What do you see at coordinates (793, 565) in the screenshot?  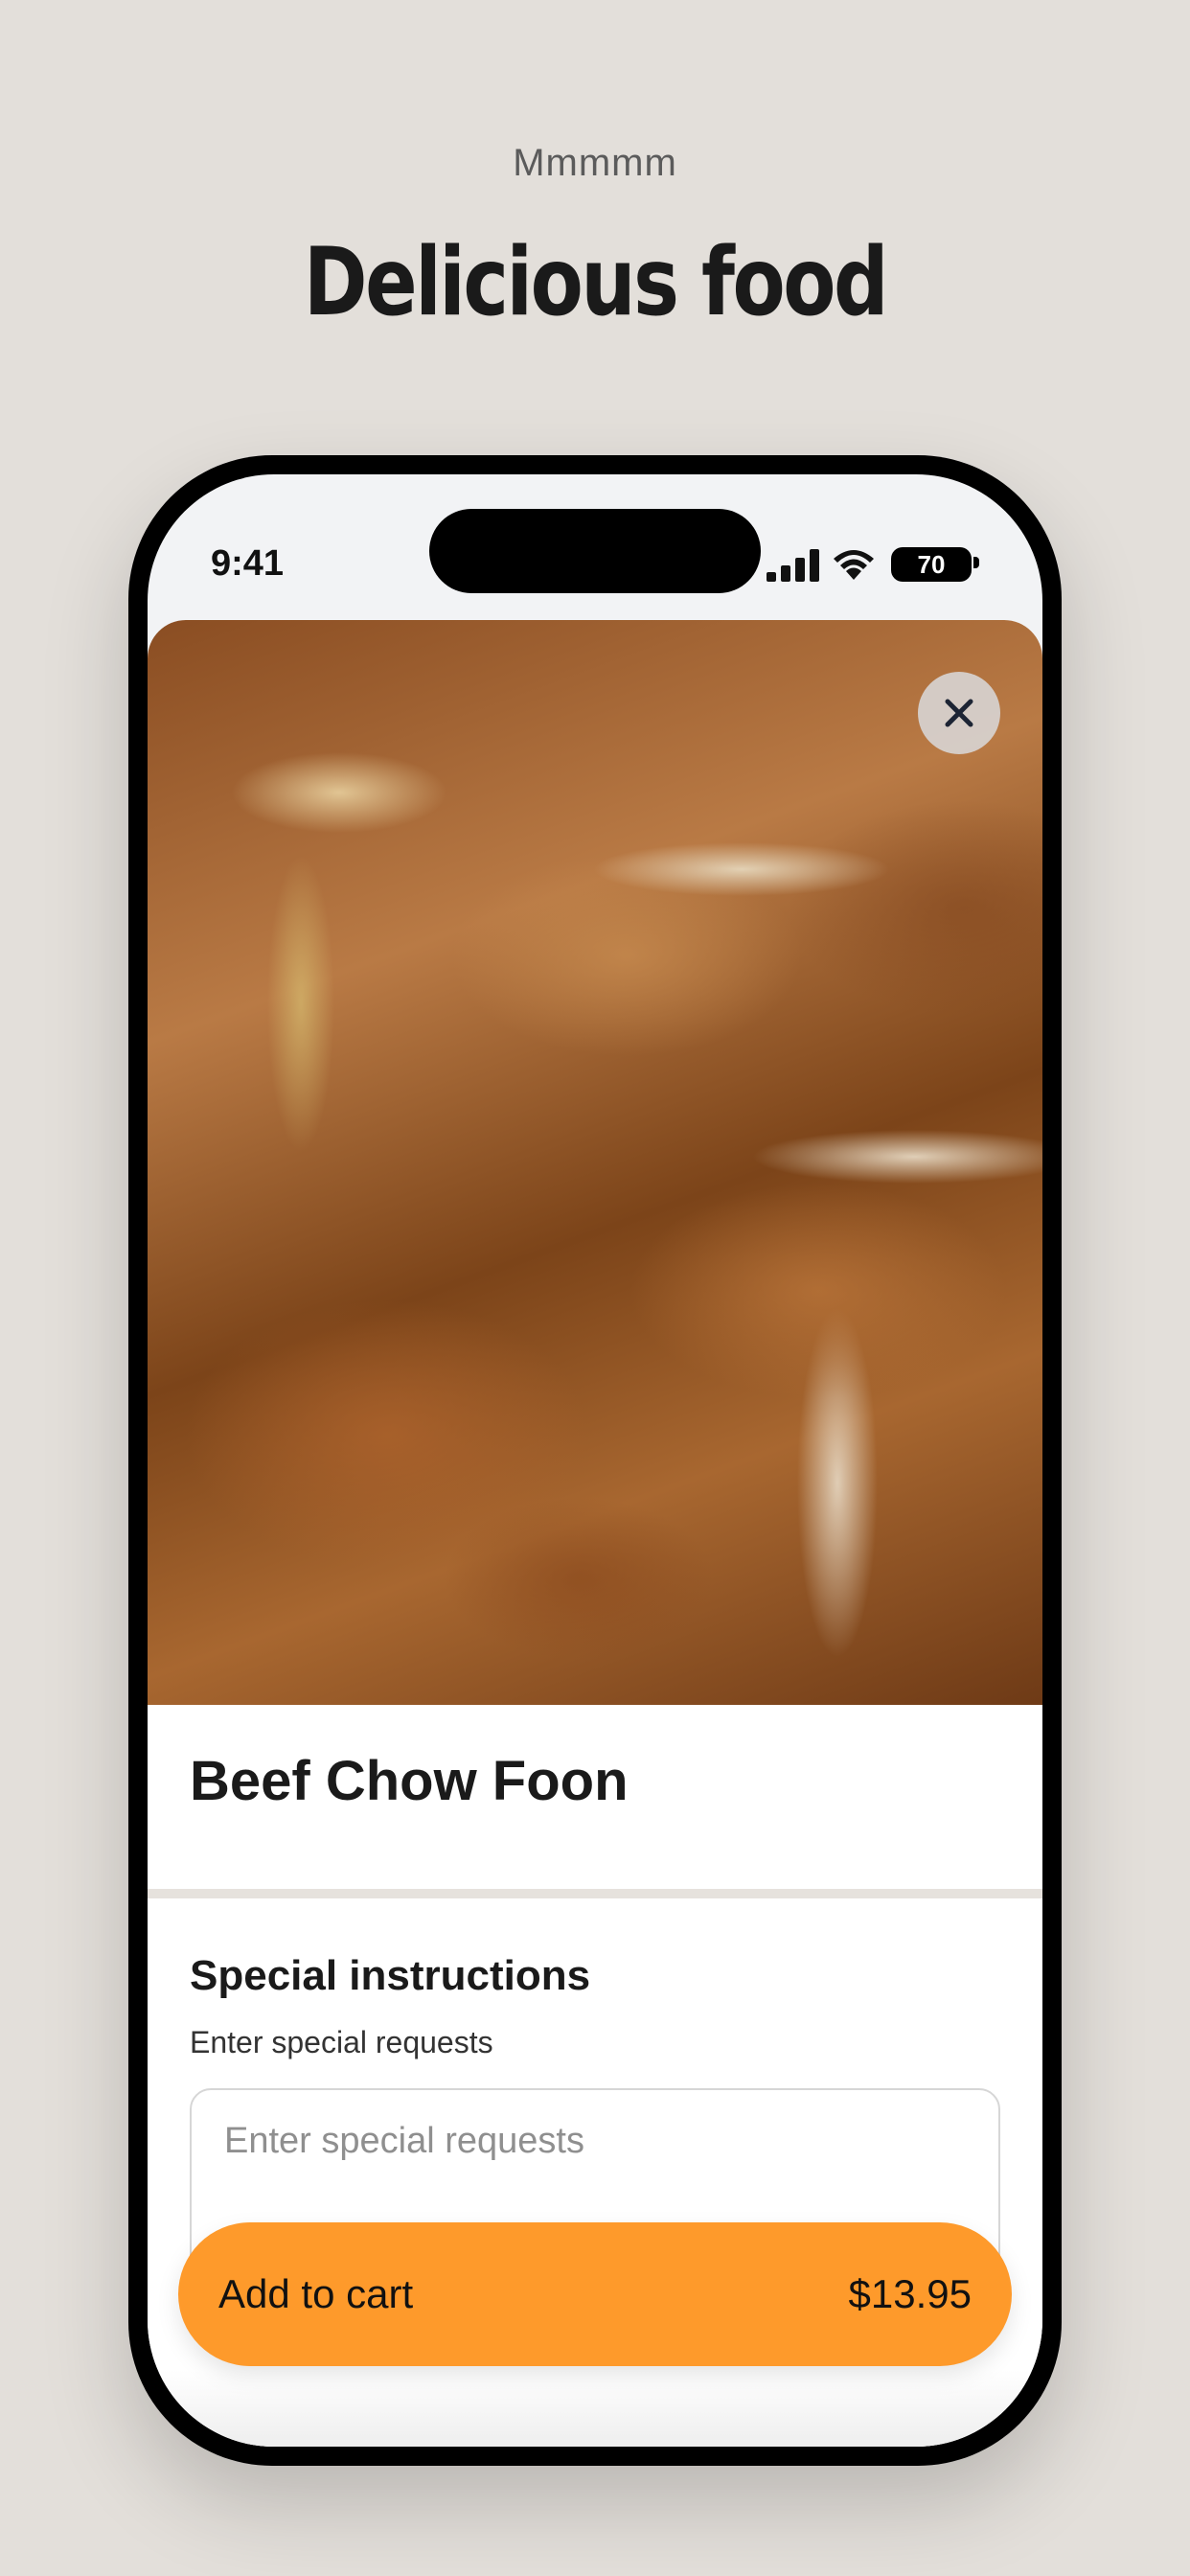 I see `signal-icon` at bounding box center [793, 565].